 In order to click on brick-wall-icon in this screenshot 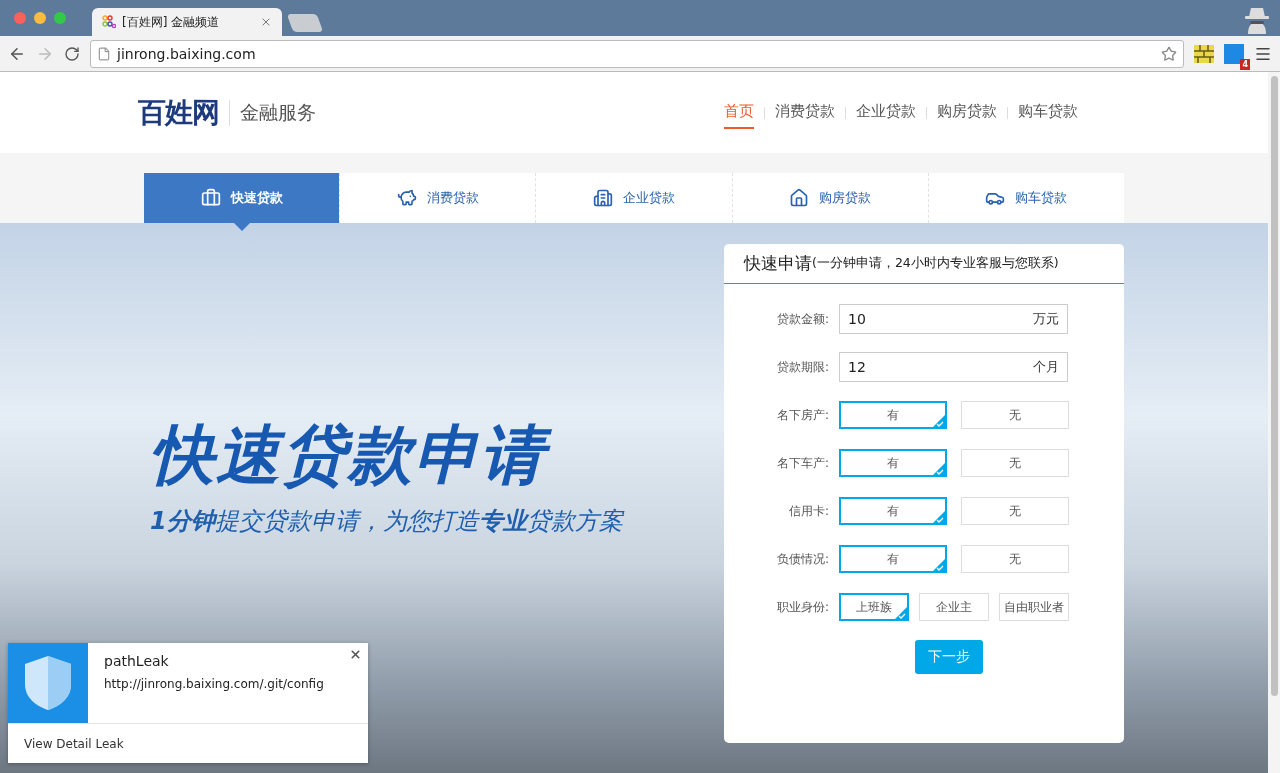, I will do `click(1204, 53)`.